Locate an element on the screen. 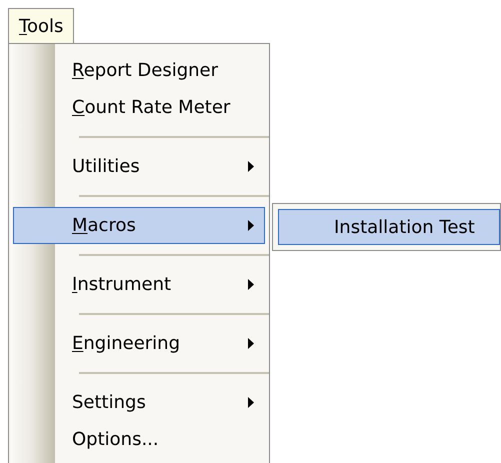 Image resolution: width=501 pixels, height=463 pixels. menu-item: Macros is located at coordinates (139, 225).